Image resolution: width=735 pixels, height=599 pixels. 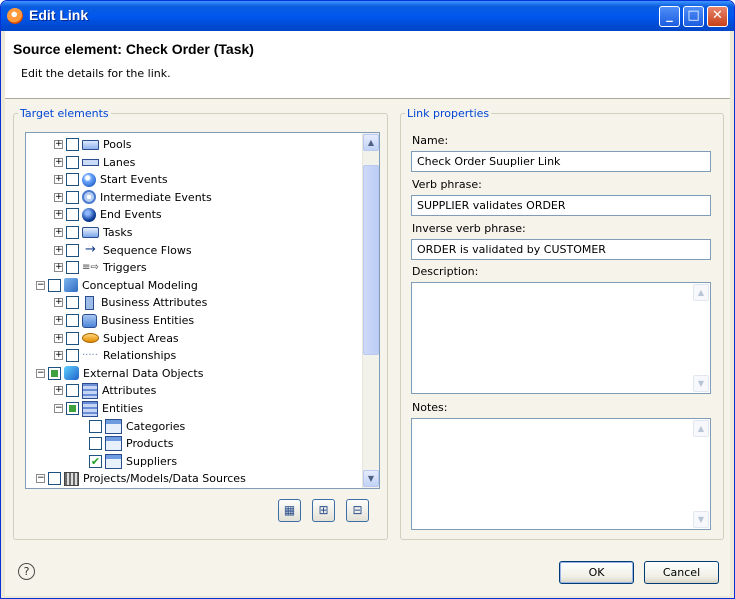 I want to click on help-button: ?, so click(x=26, y=571).